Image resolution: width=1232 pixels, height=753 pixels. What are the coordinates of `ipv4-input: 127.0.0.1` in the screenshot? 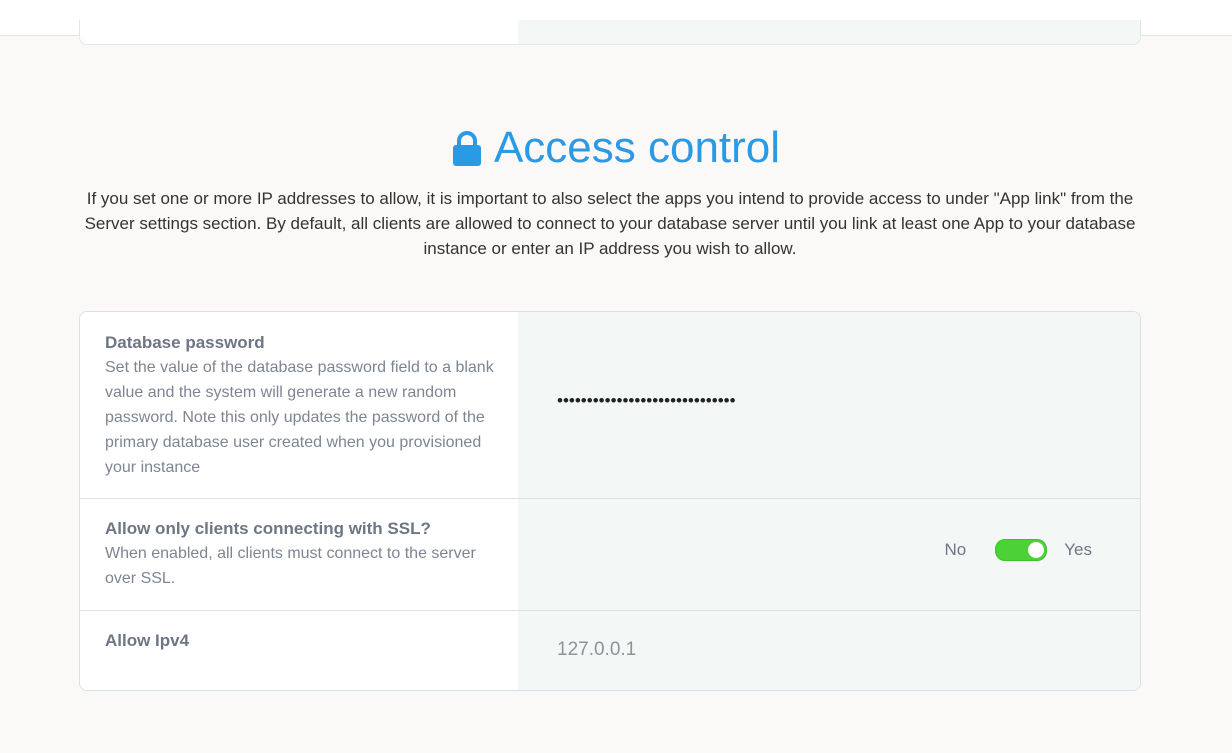 It's located at (596, 650).